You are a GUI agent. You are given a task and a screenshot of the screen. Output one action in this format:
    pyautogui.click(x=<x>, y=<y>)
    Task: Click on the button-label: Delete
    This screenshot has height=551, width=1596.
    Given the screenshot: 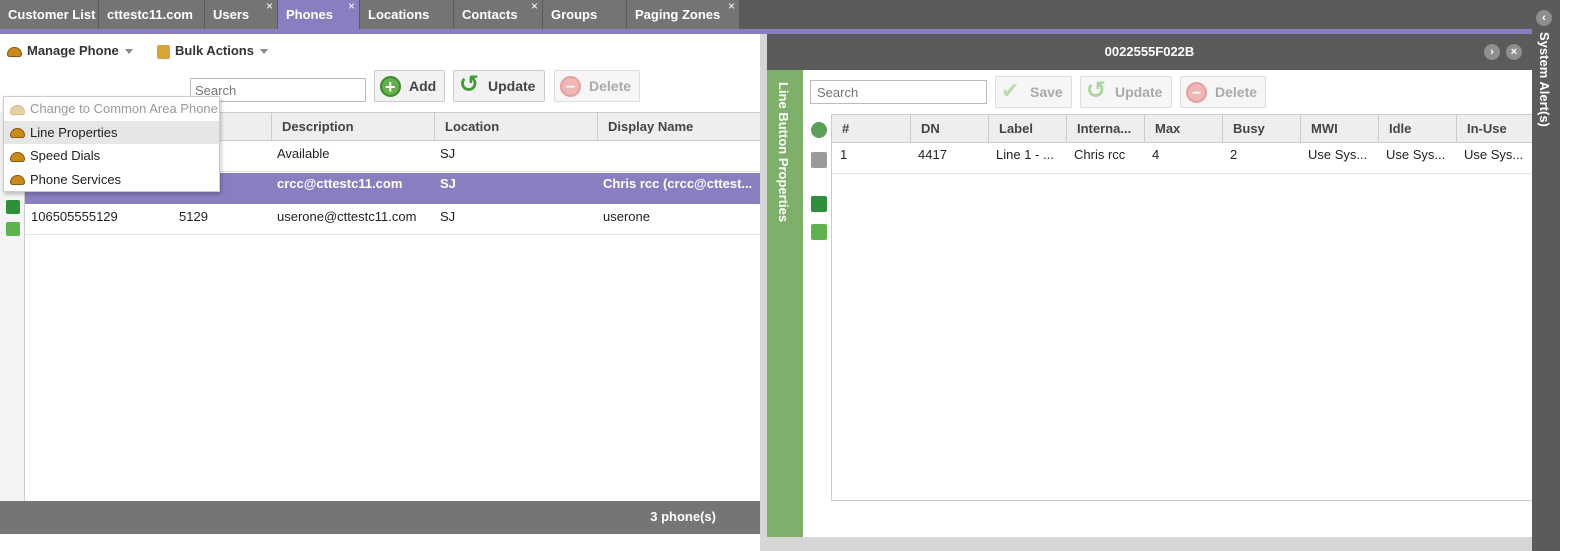 What is the action you would take?
    pyautogui.click(x=610, y=86)
    